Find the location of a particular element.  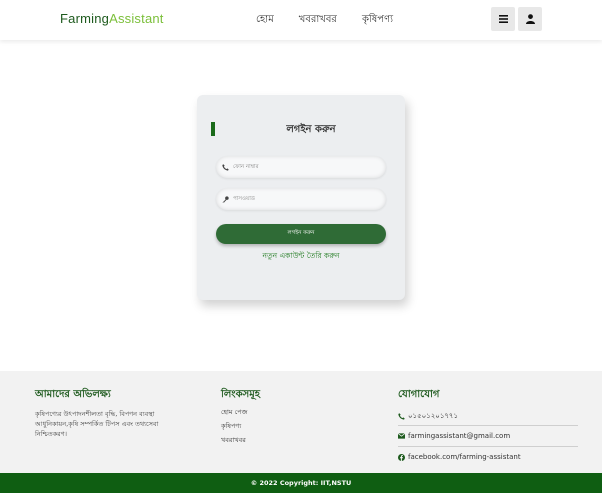

nav-links: হোম খবরাখবর কৃষিপণ্য is located at coordinates (324, 20).